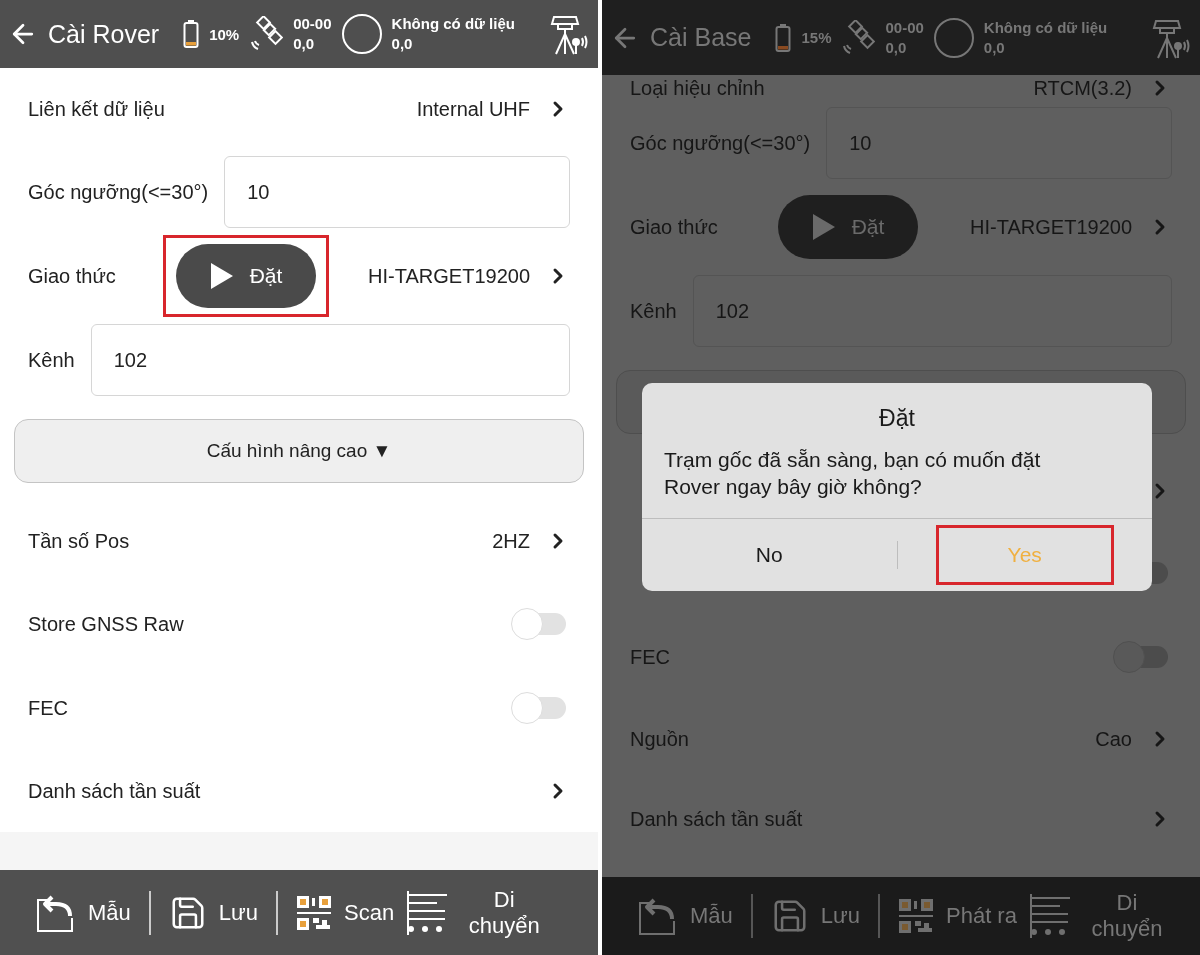 This screenshot has height=955, width=1200. I want to click on row-label: Store GNSS Raw, so click(106, 624).